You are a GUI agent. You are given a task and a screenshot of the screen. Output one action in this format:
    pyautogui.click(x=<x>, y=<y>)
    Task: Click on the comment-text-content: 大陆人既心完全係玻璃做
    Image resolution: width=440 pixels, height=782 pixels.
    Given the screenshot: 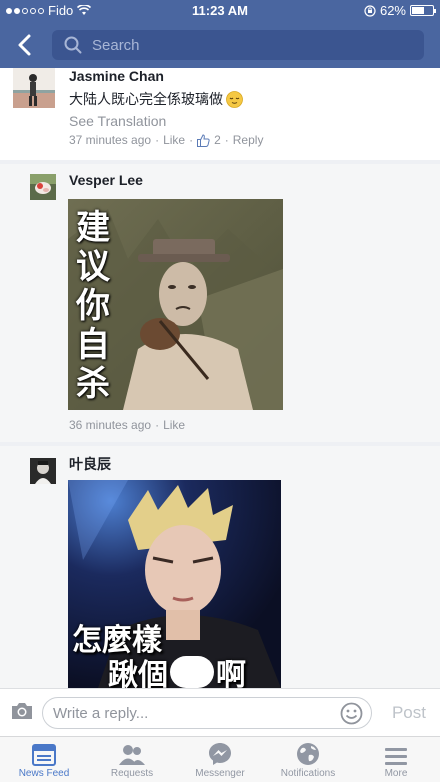 What is the action you would take?
    pyautogui.click(x=146, y=99)
    